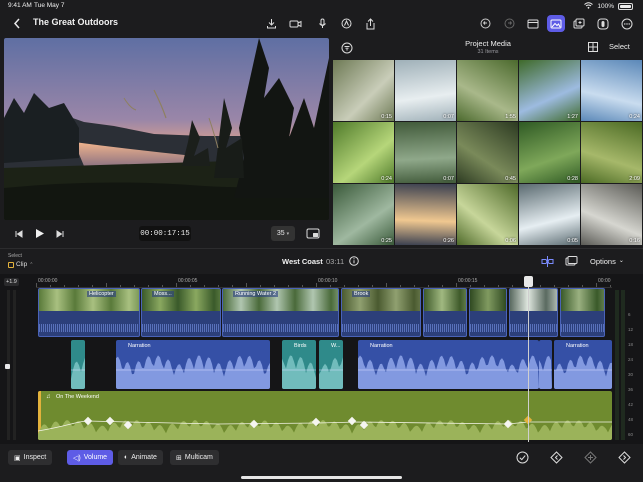 The width and height of the screenshot is (643, 482). I want to click on select-caption: Select, so click(15, 256).